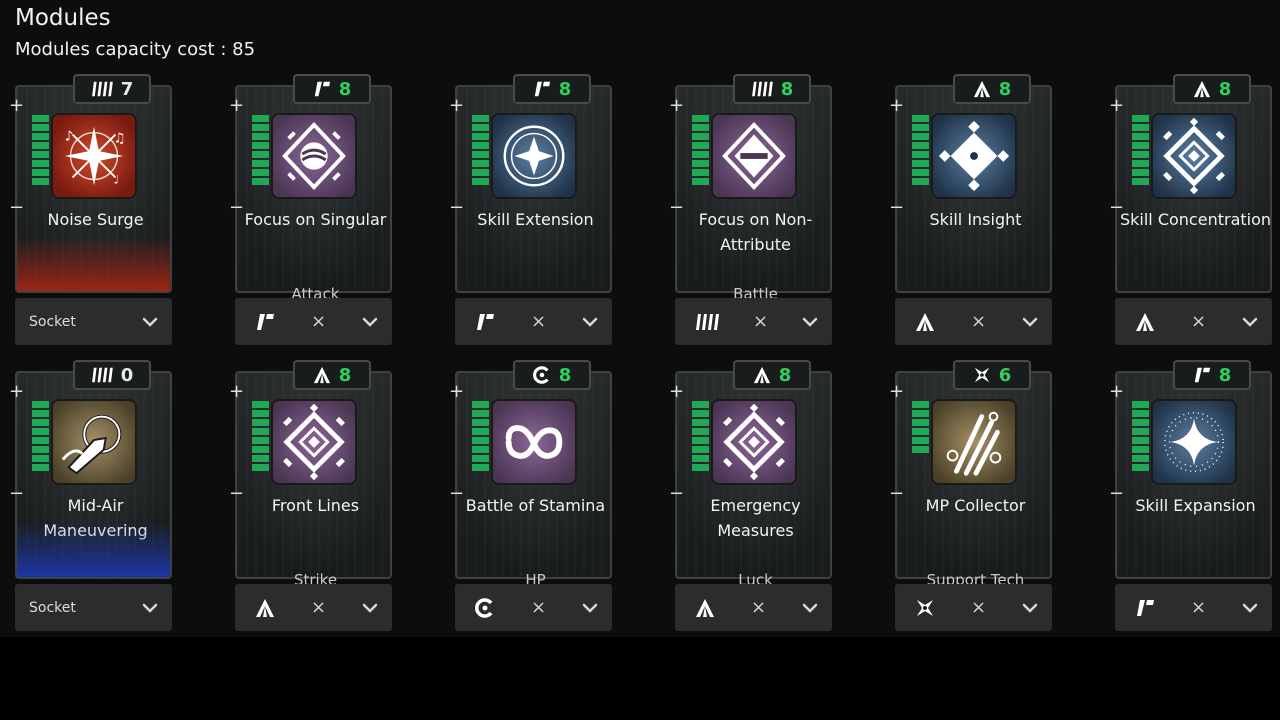 The width and height of the screenshot is (1280, 720). Describe the element at coordinates (485, 322) in the screenshot. I see `slash-type-icon` at that location.